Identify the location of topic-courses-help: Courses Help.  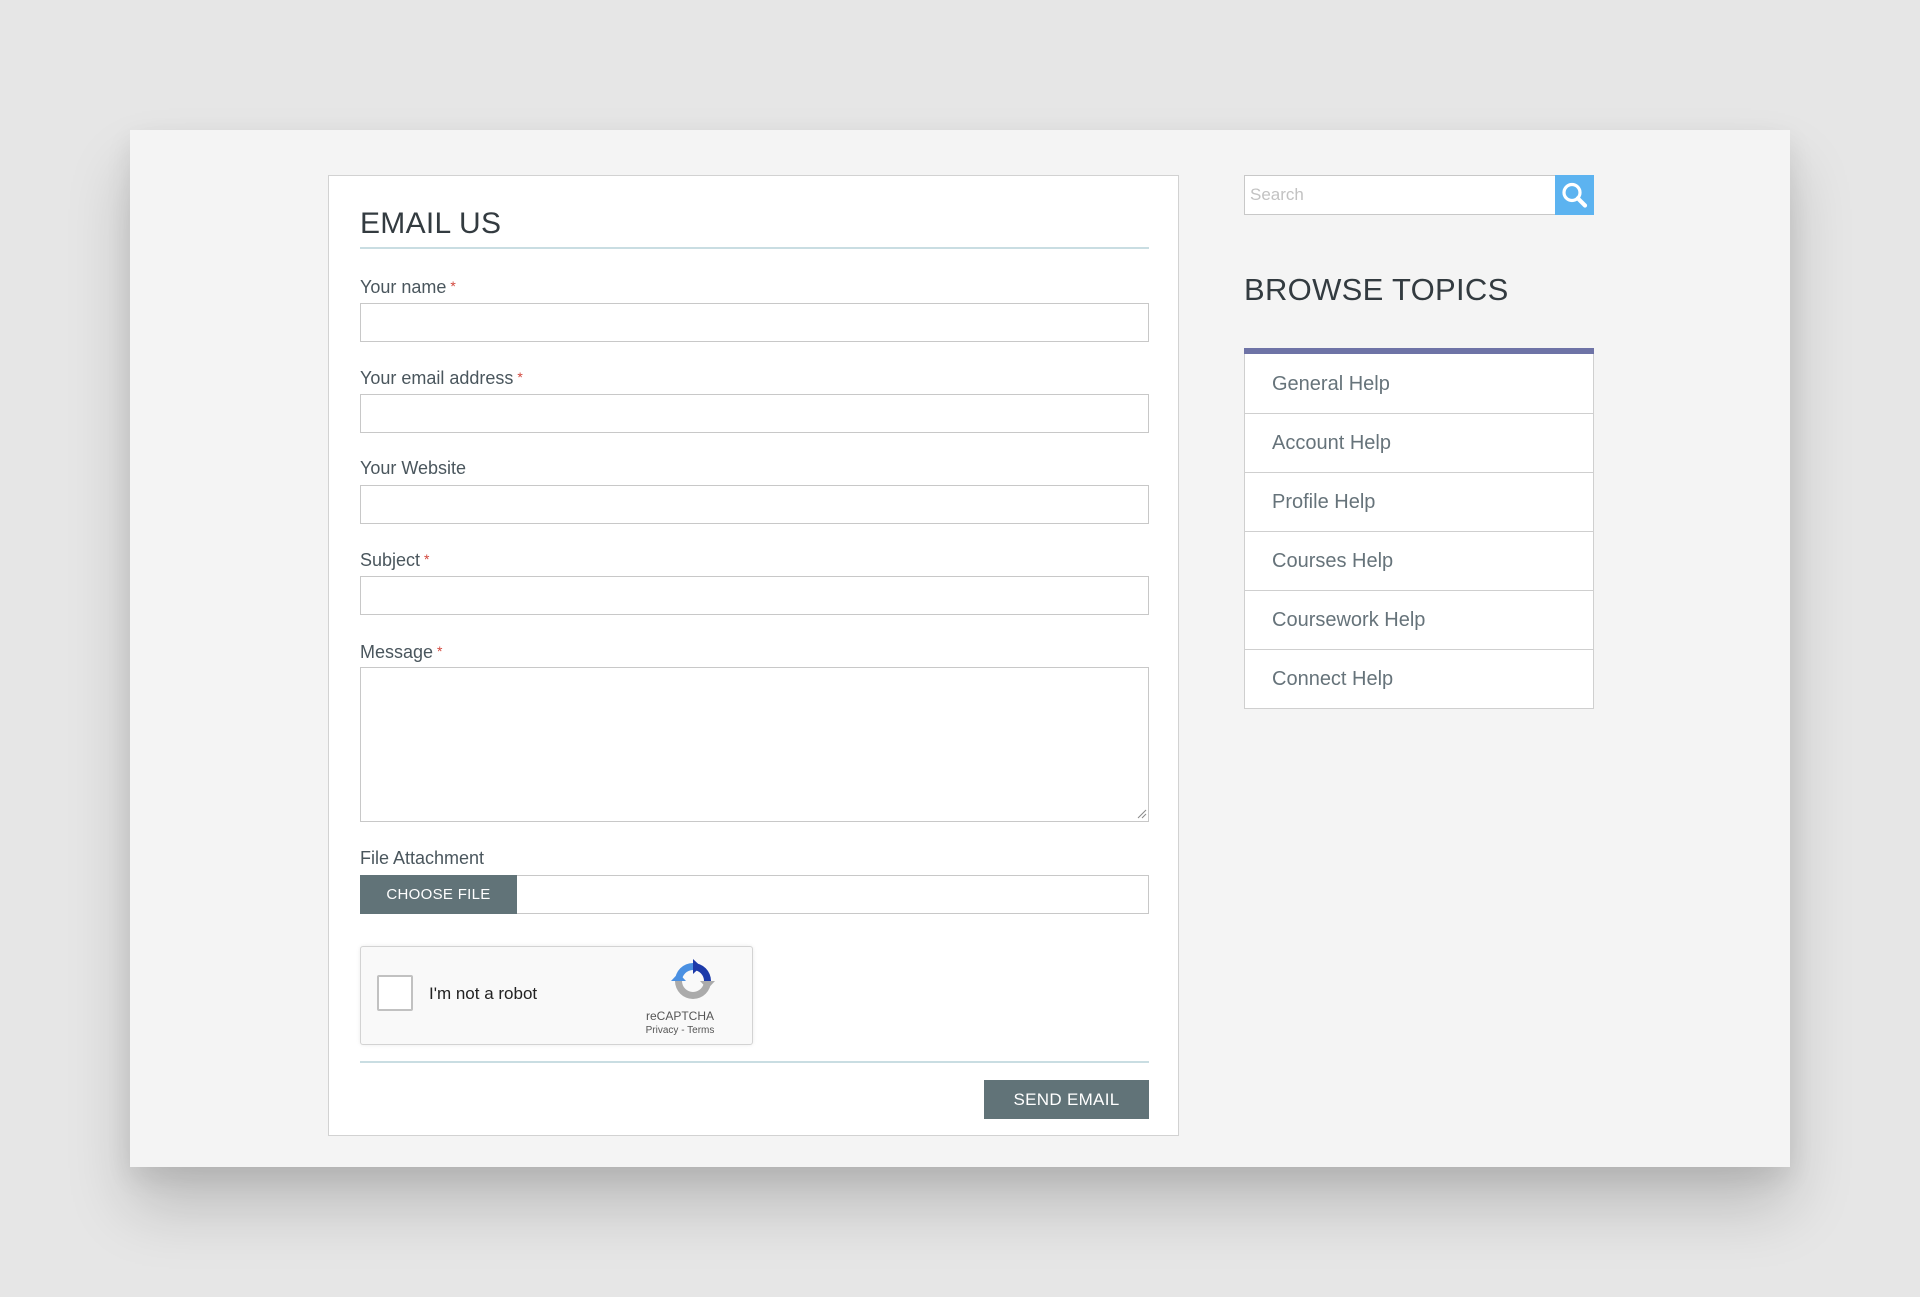
(1419, 561).